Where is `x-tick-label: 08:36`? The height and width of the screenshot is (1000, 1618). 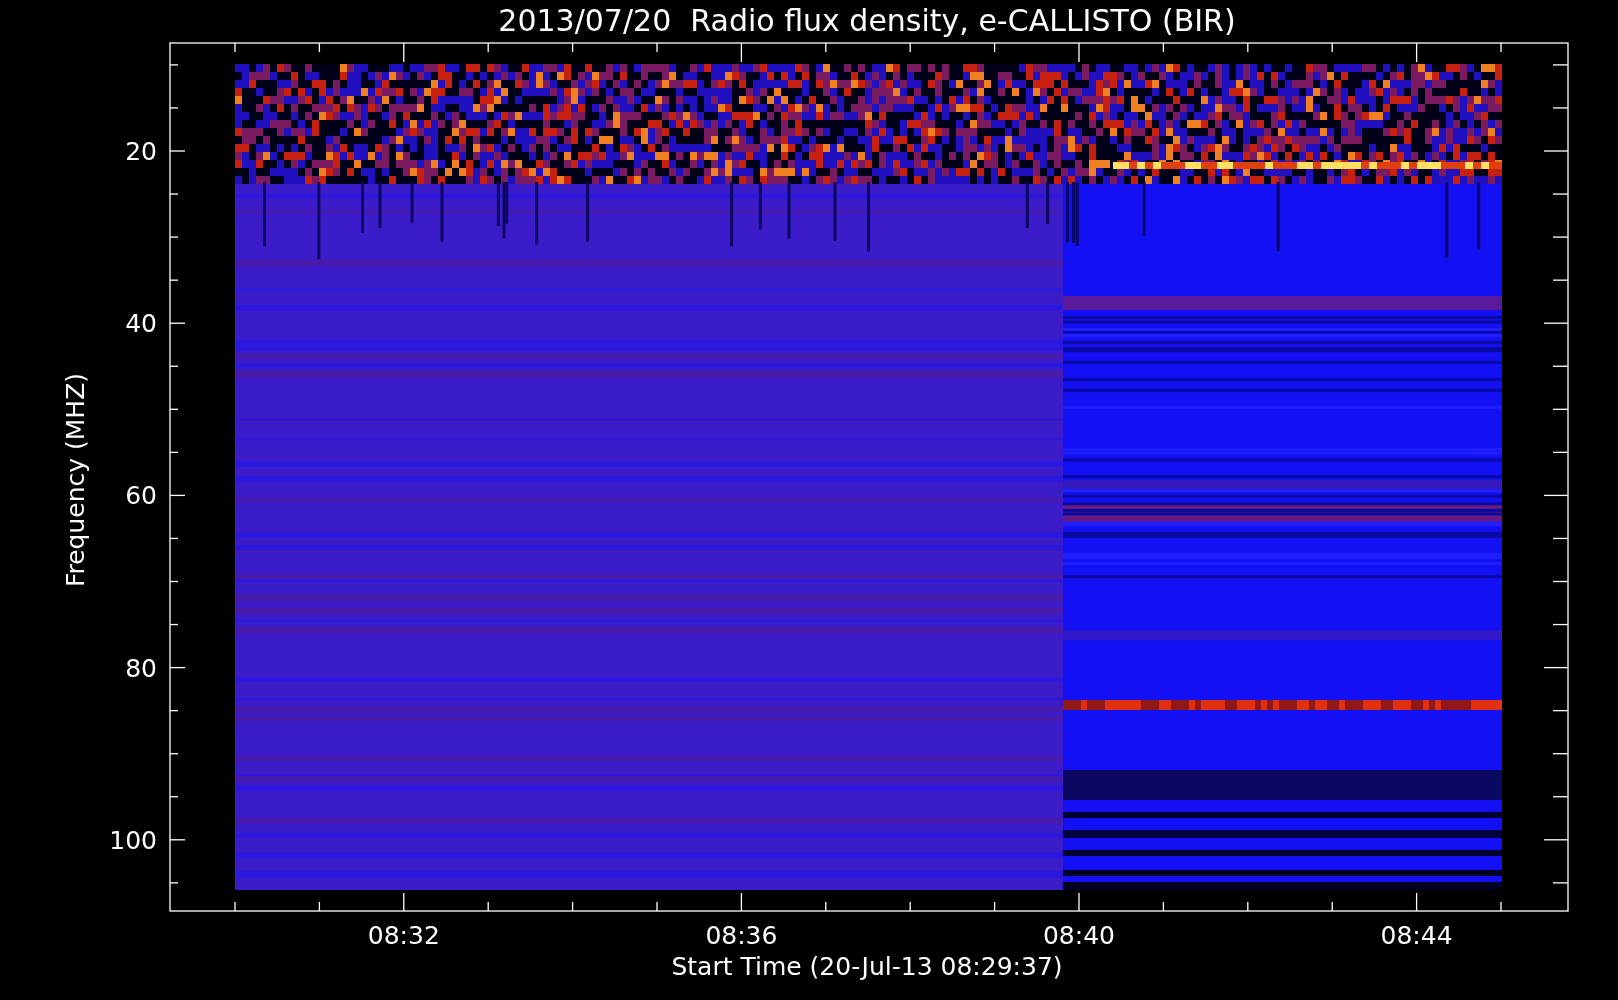
x-tick-label: 08:36 is located at coordinates (741, 935).